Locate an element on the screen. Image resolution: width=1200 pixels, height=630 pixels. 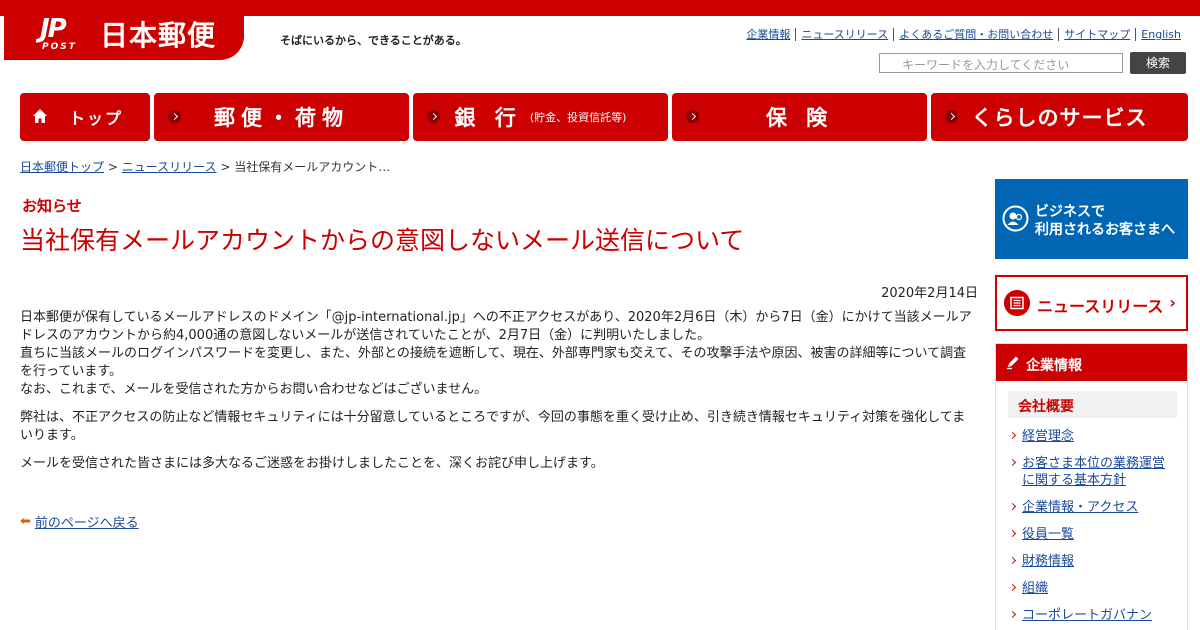
list-item: 役員一覧 is located at coordinates (1092, 534).